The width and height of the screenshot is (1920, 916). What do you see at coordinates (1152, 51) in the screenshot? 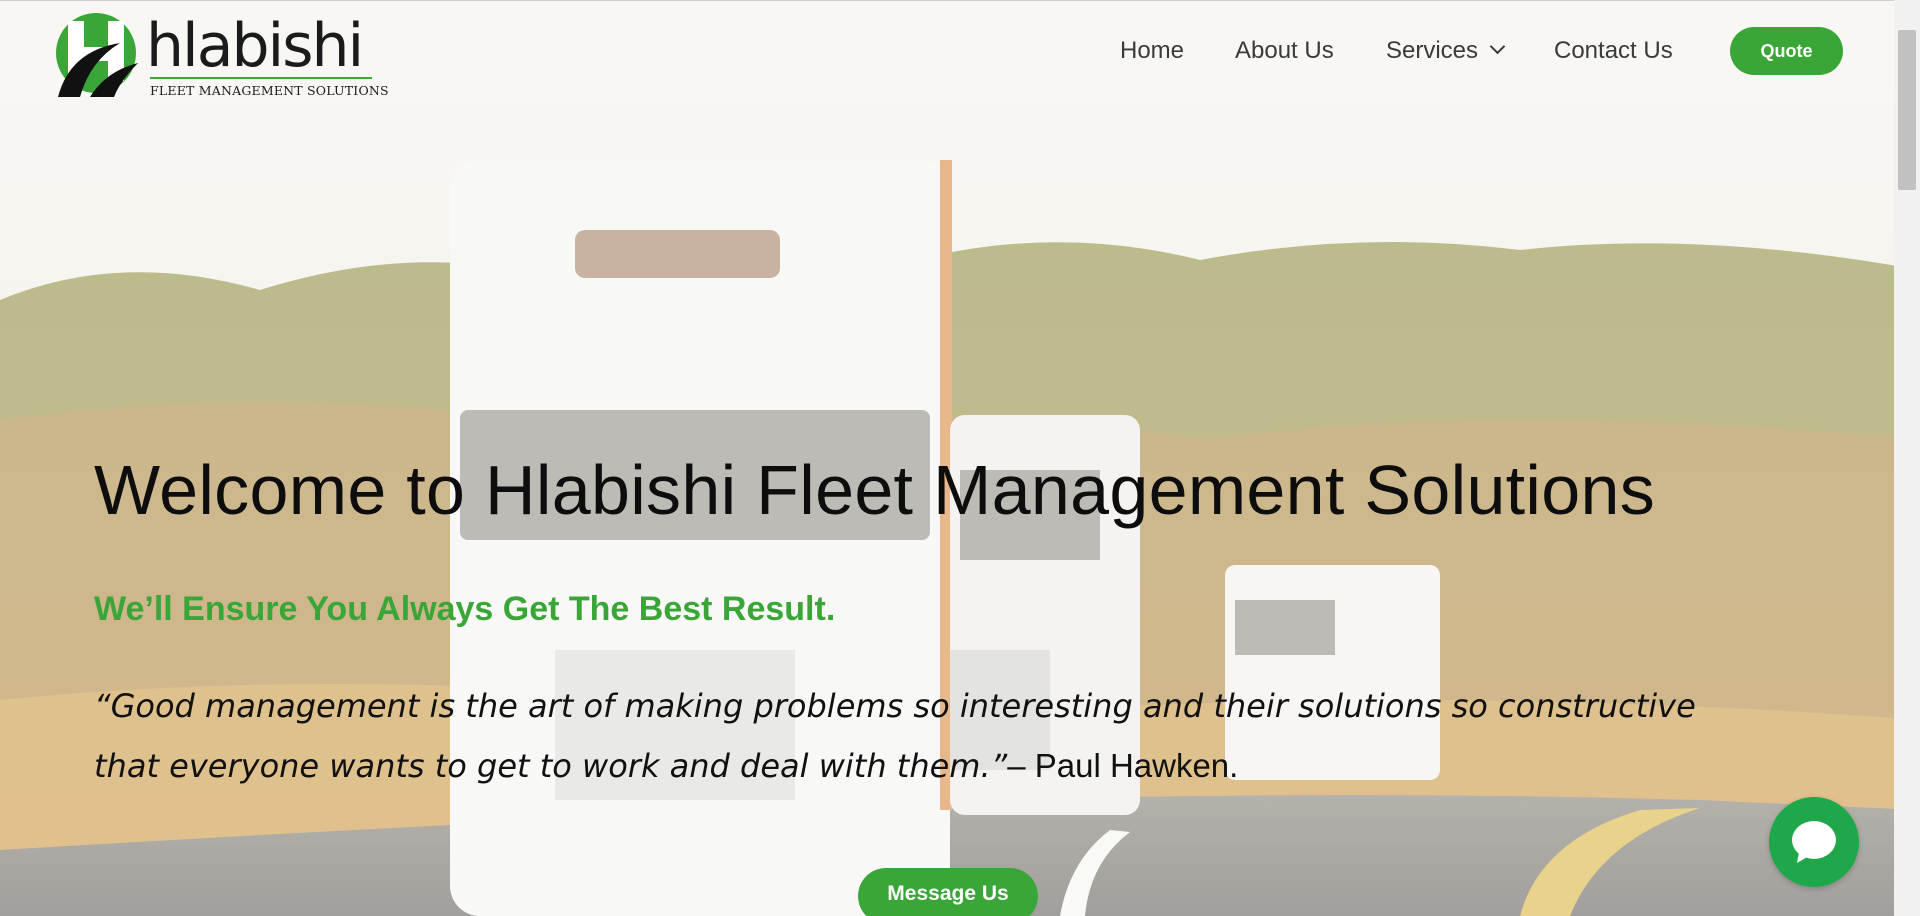
I see `nav-home: Home` at bounding box center [1152, 51].